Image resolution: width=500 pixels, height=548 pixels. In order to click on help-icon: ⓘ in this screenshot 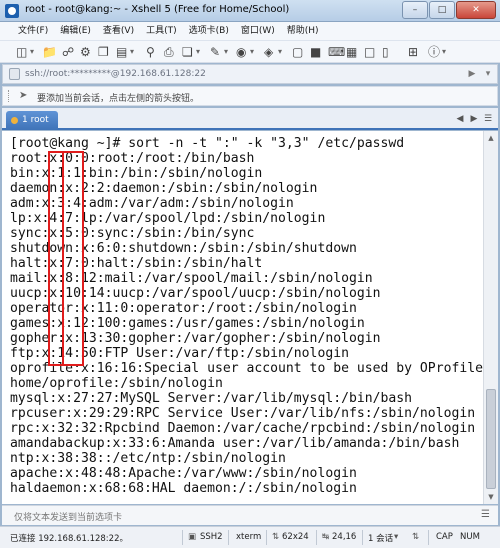, I will do `click(434, 52)`.